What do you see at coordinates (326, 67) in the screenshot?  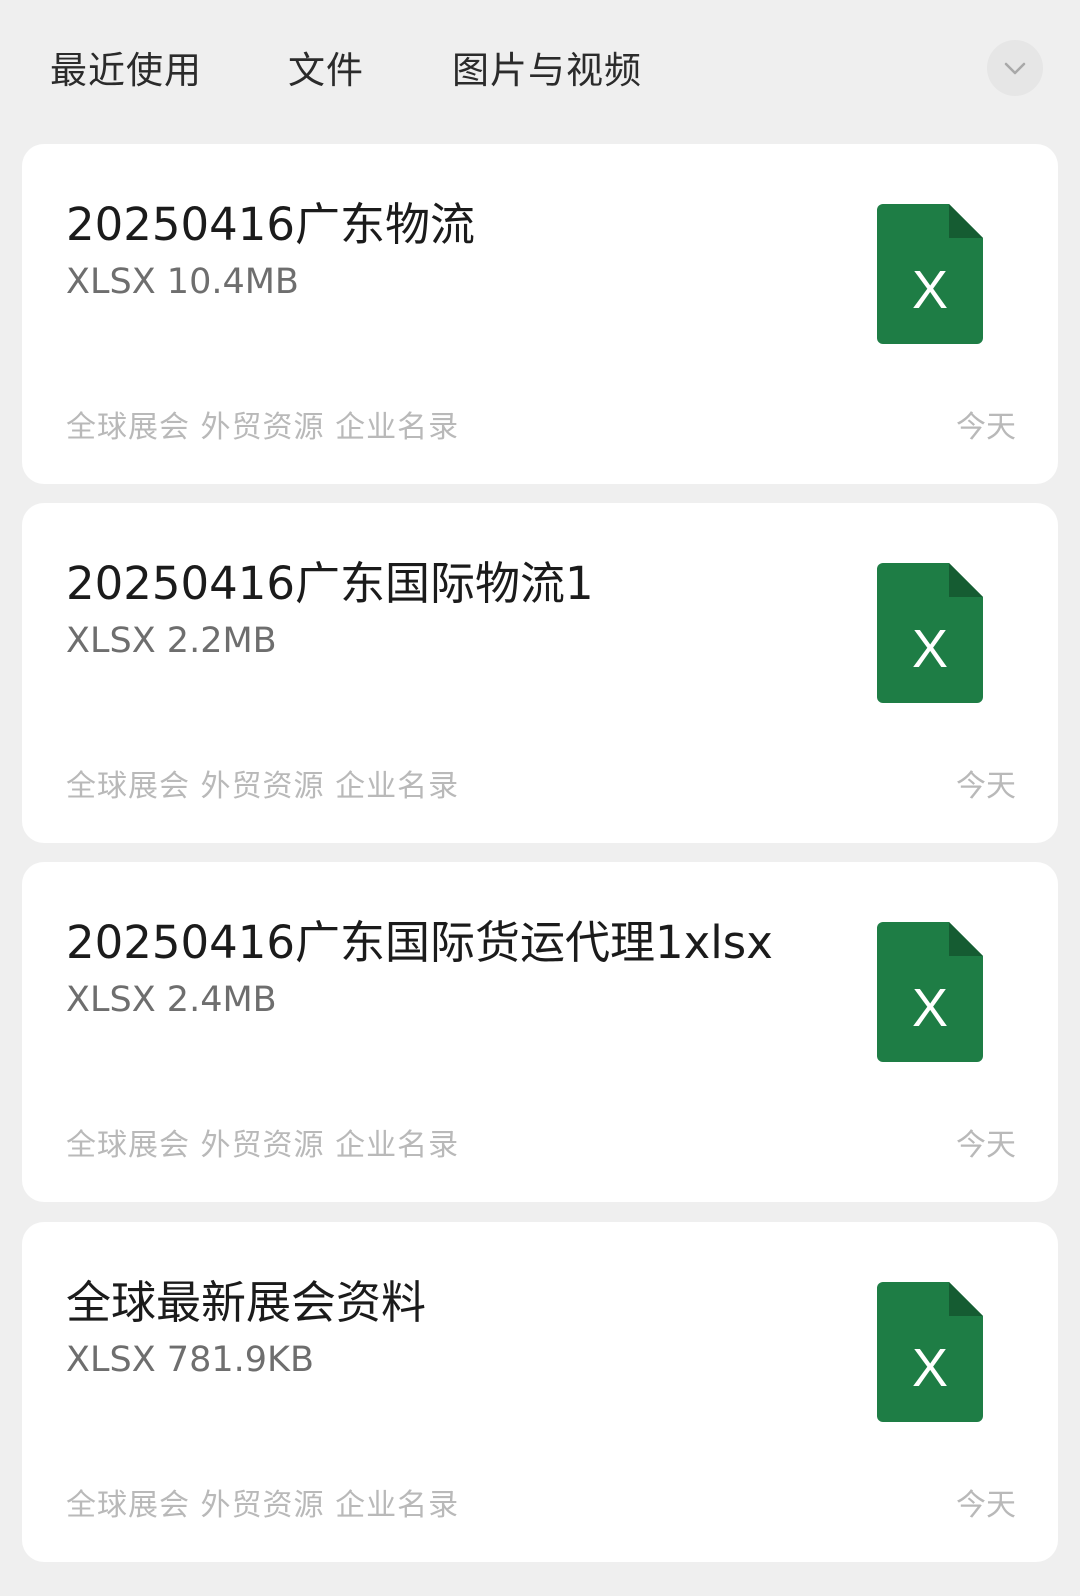 I see `tab-files: 文件` at bounding box center [326, 67].